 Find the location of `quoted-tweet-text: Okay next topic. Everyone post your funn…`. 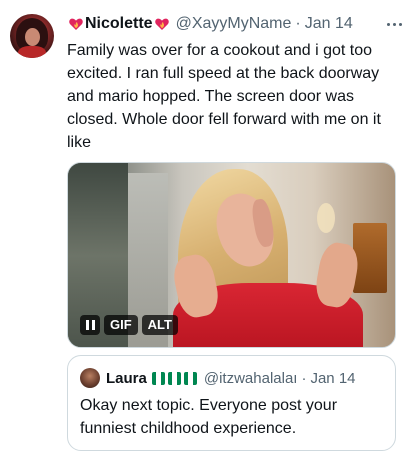

quoted-tweet-text: Okay next topic. Everyone post your funn… is located at coordinates (209, 417).